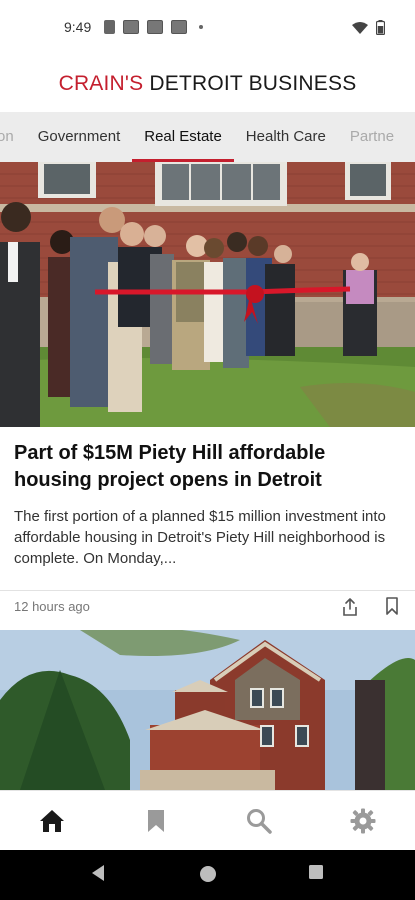 The image size is (415, 900). What do you see at coordinates (52, 606) in the screenshot?
I see `article-time-ago: 12 hours ago` at bounding box center [52, 606].